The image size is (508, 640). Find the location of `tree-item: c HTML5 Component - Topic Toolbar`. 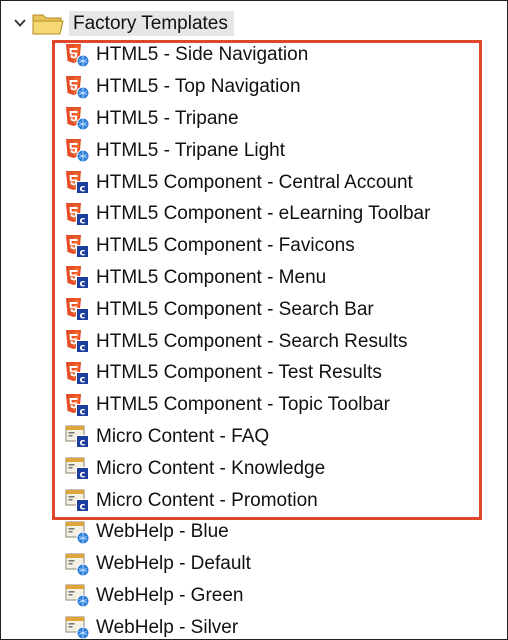

tree-item: c HTML5 Component - Topic Toolbar is located at coordinates (254, 405).